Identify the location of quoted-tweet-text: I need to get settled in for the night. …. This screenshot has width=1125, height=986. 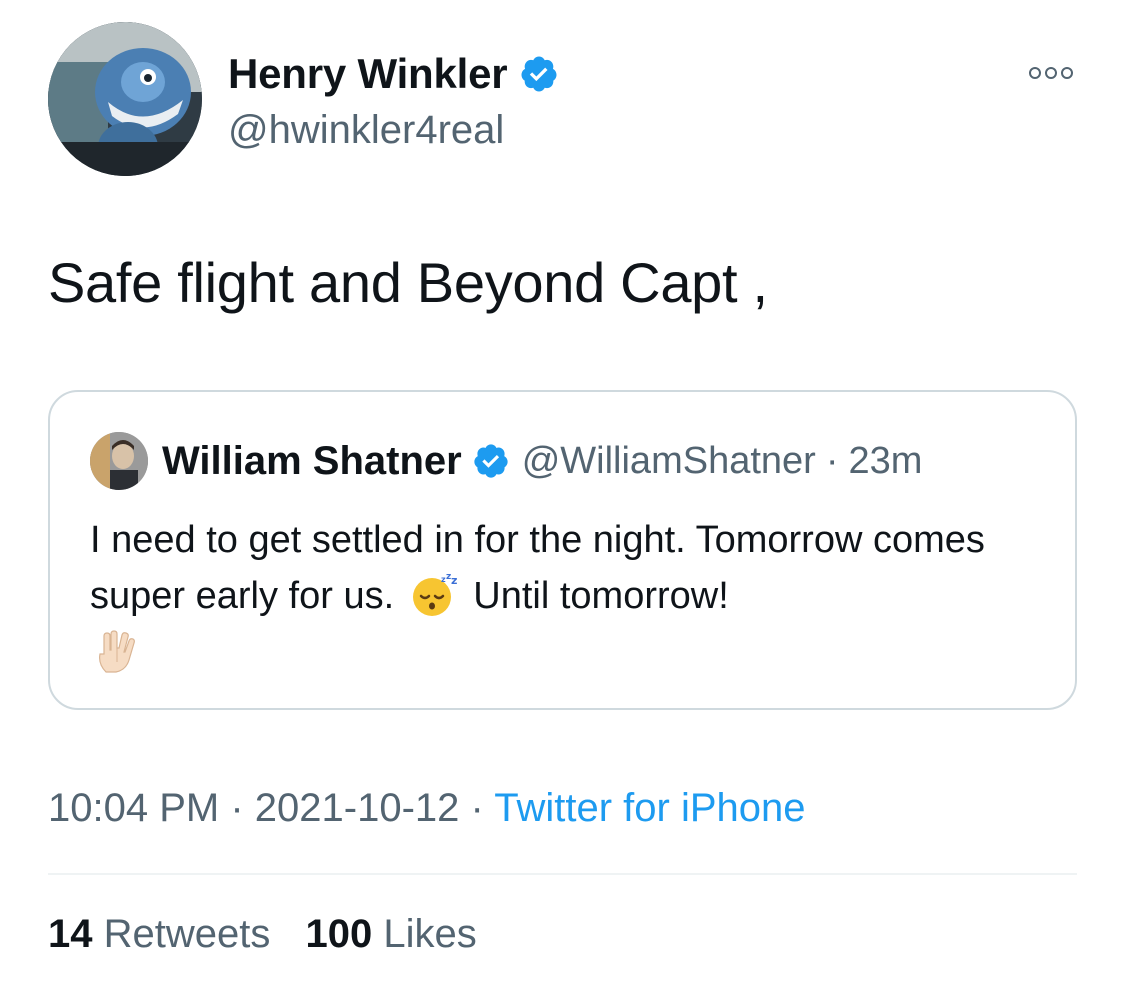
(570, 596).